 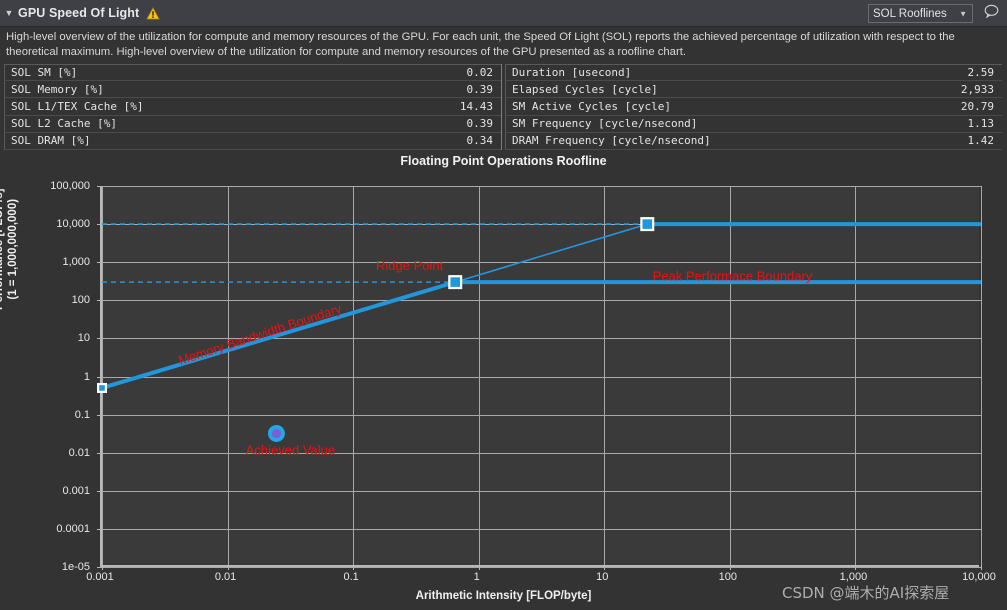 I want to click on x-tick-label: 10,000, so click(x=979, y=577).